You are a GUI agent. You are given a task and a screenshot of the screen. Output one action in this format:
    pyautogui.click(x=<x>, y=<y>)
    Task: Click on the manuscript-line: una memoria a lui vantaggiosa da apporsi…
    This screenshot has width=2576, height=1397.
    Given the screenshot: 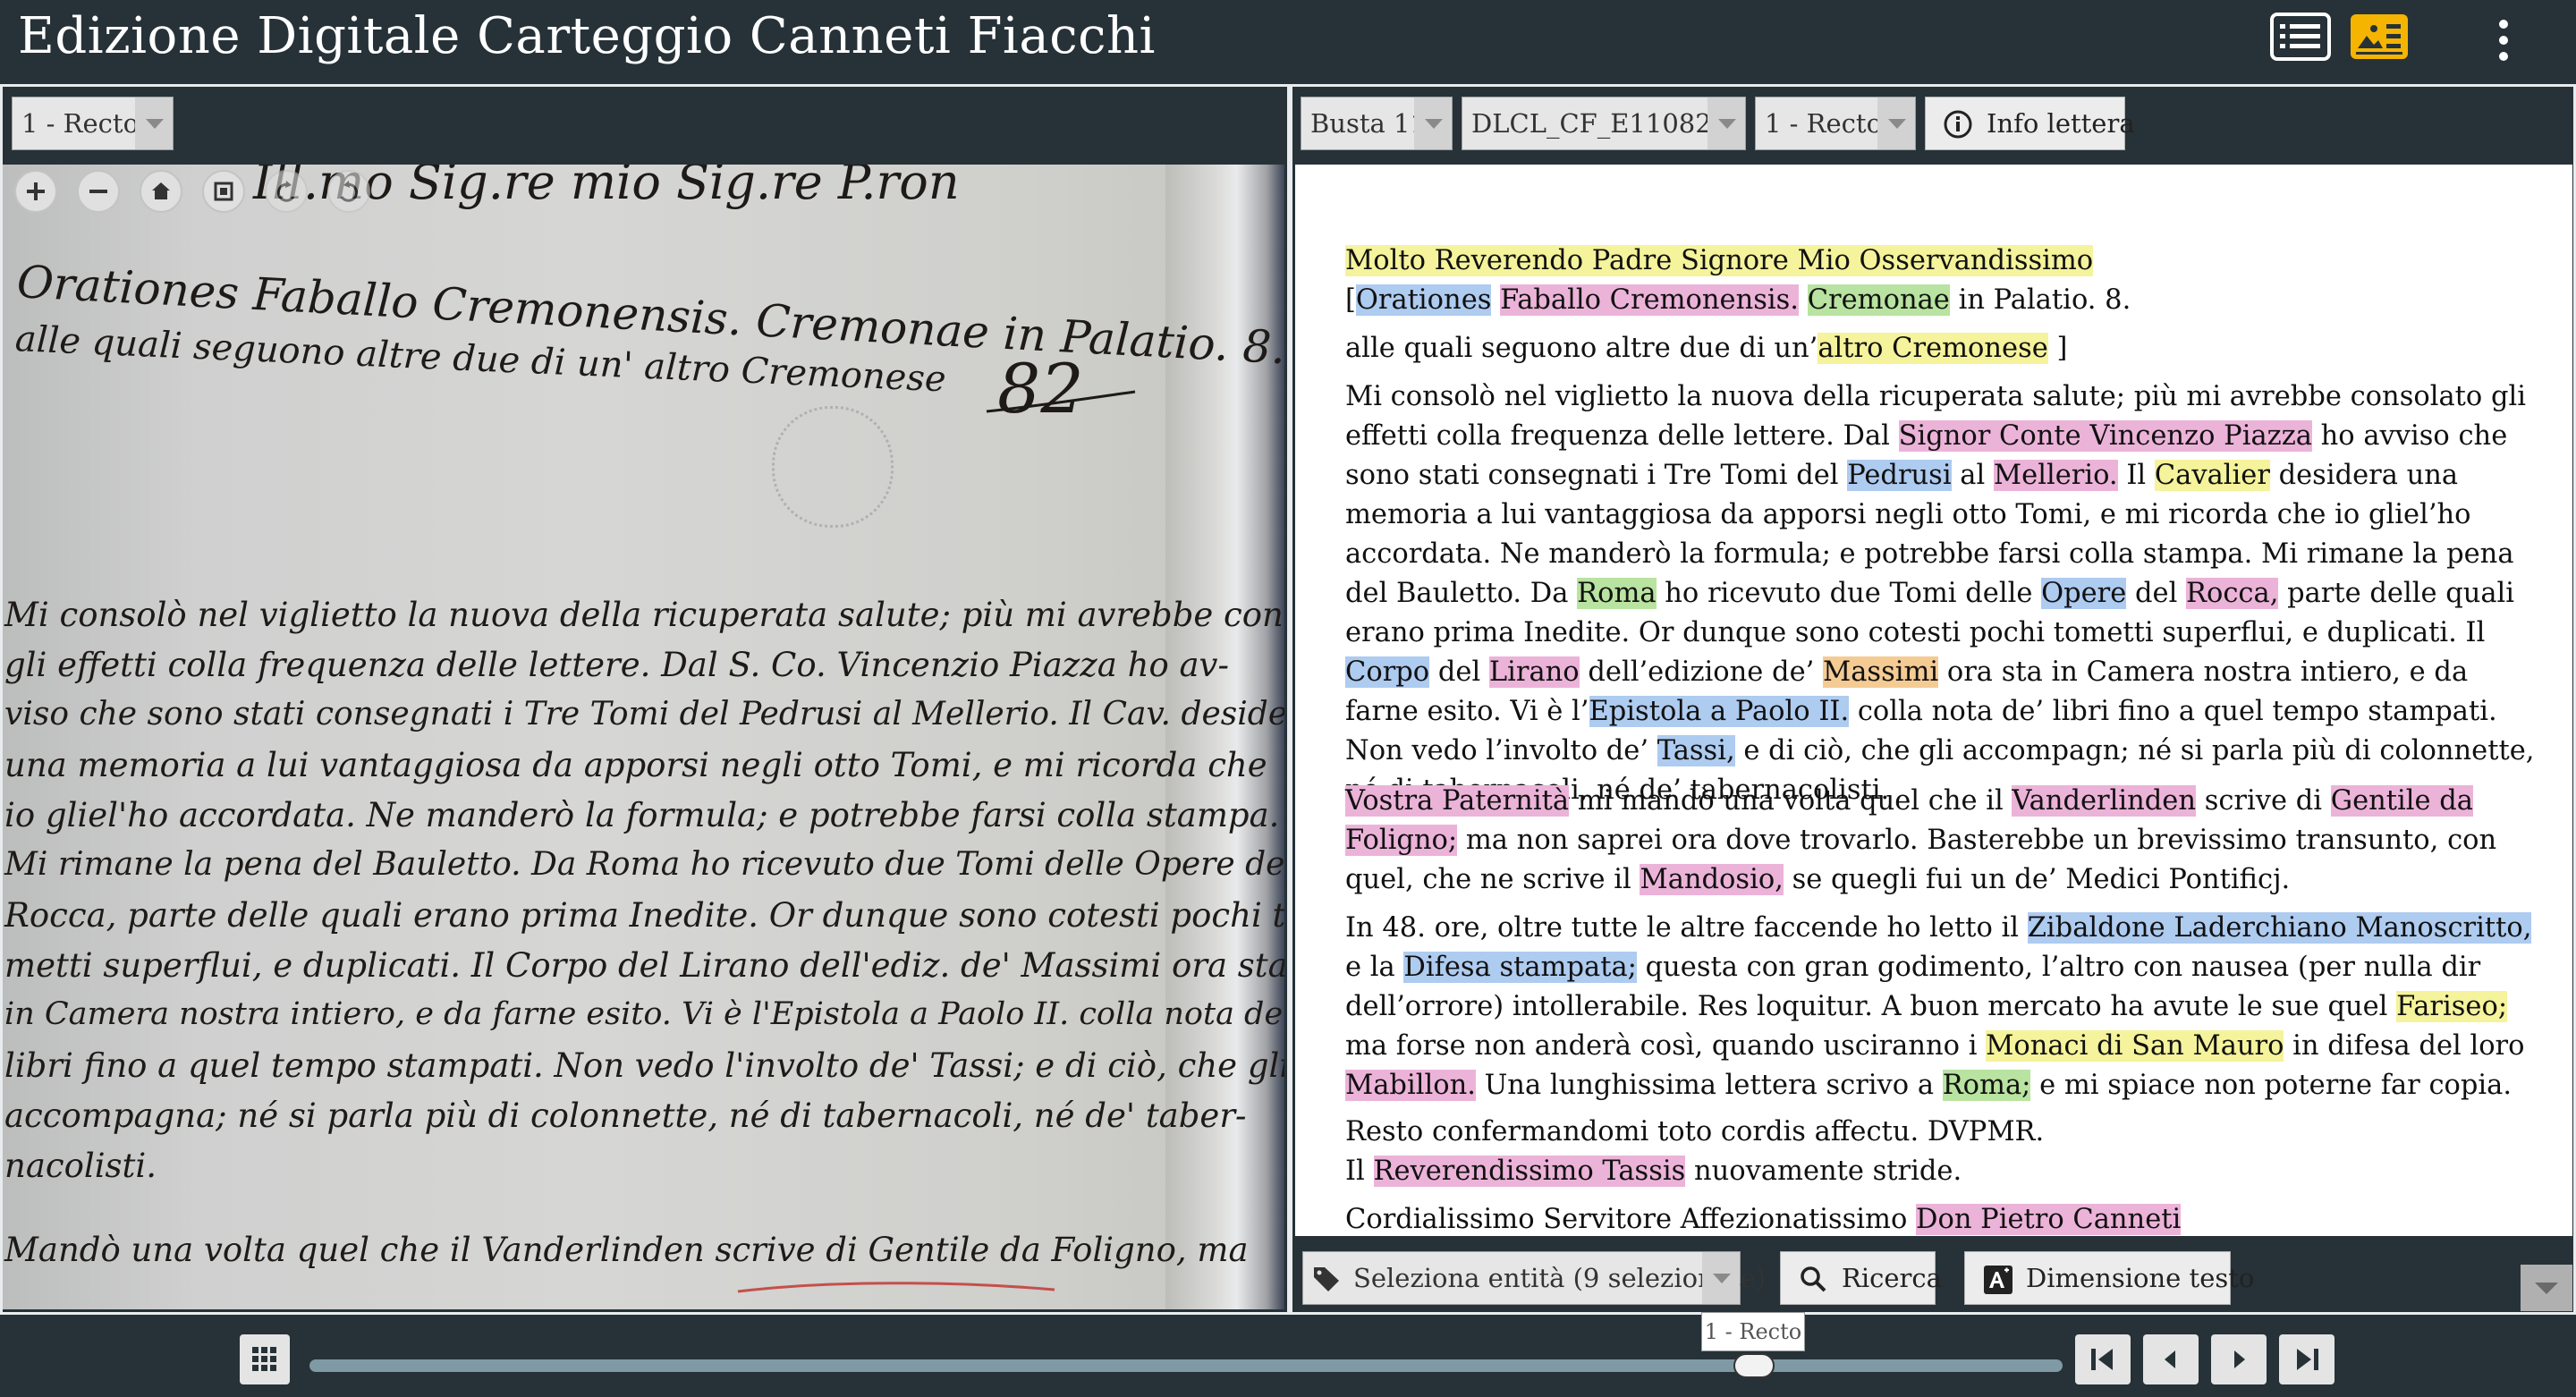 What is the action you would take?
    pyautogui.click(x=635, y=765)
    